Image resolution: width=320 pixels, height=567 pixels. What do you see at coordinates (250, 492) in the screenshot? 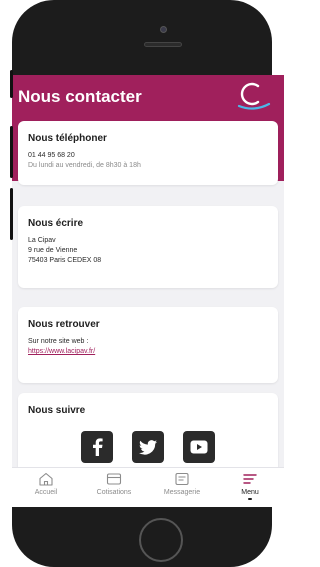
I see `tab-label: Menu` at bounding box center [250, 492].